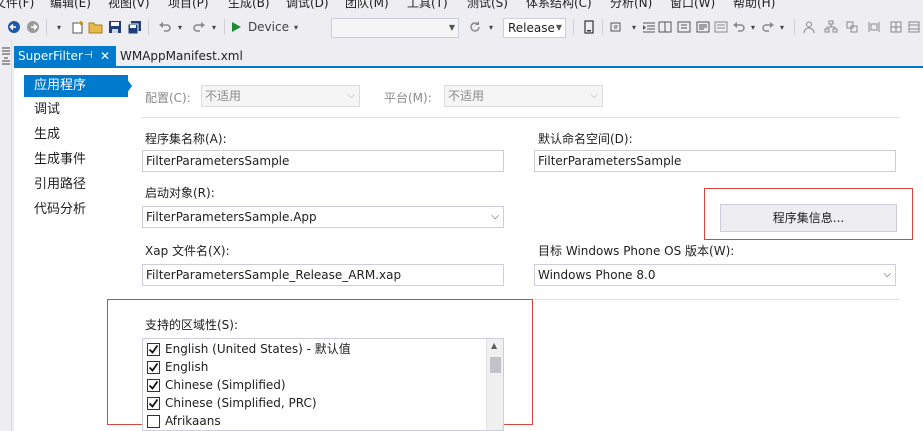 The image size is (923, 431). I want to click on startup-object-label: 启动对象(R):, so click(180, 193).